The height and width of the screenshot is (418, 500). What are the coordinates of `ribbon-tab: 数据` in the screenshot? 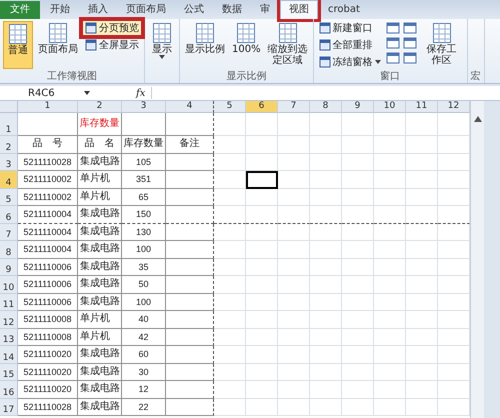 It's located at (232, 10).